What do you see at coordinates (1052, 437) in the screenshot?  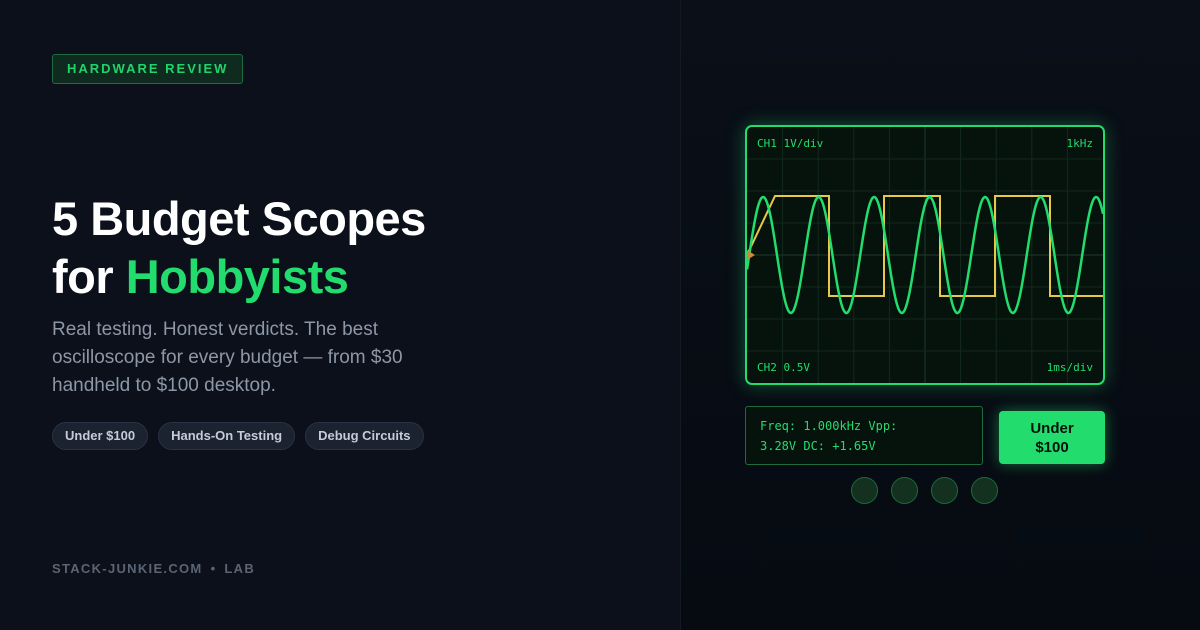 I see `price-button: Under $100` at bounding box center [1052, 437].